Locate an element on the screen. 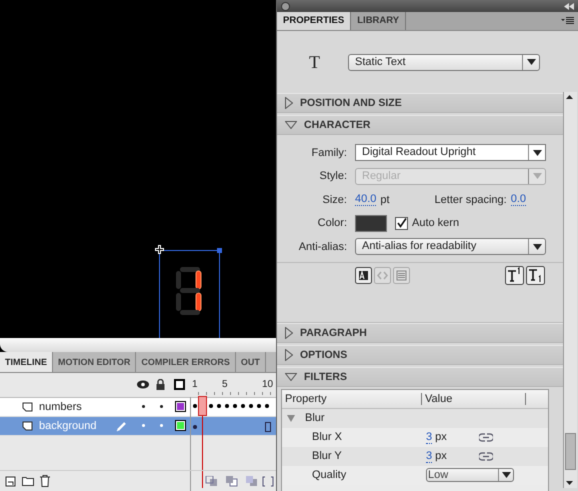  panel-tab: LIBRARY is located at coordinates (378, 21).